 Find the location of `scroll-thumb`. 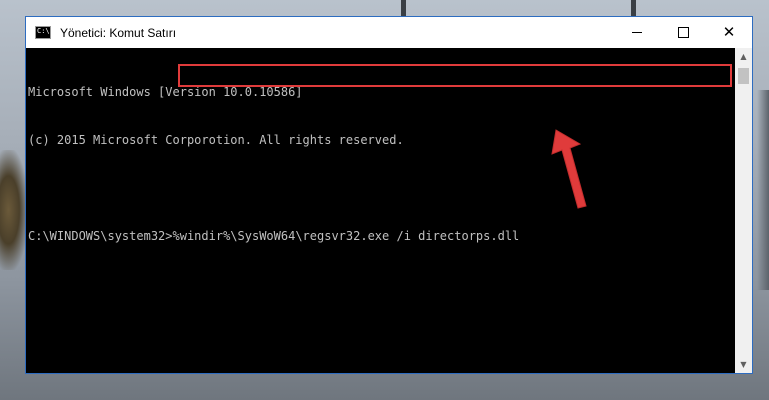

scroll-thumb is located at coordinates (743, 76).